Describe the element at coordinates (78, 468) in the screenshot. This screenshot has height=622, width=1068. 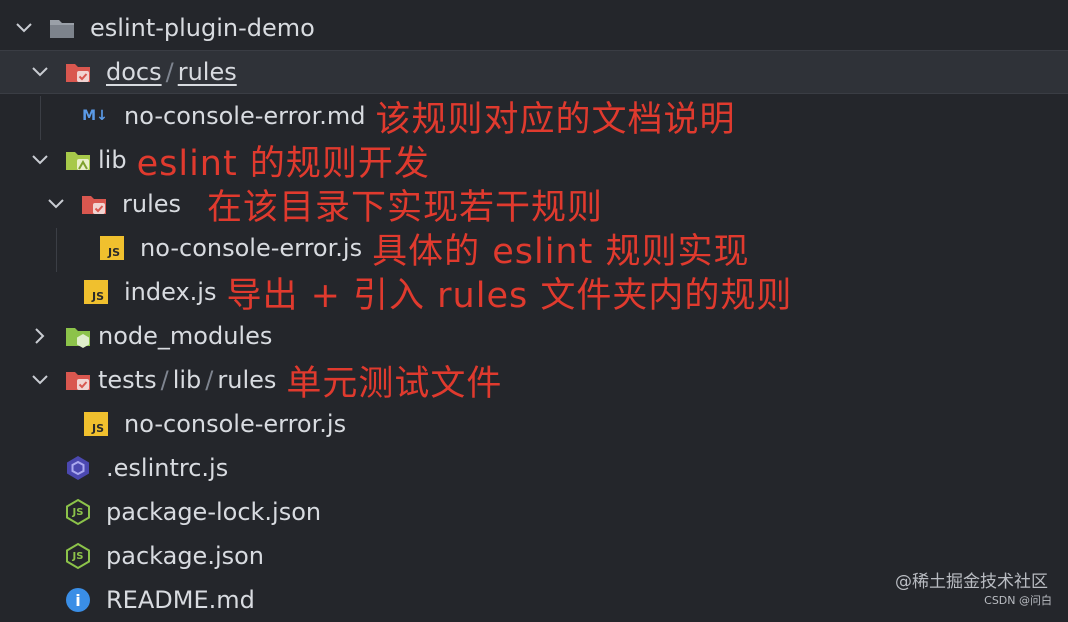
I see `eslint-icon` at that location.